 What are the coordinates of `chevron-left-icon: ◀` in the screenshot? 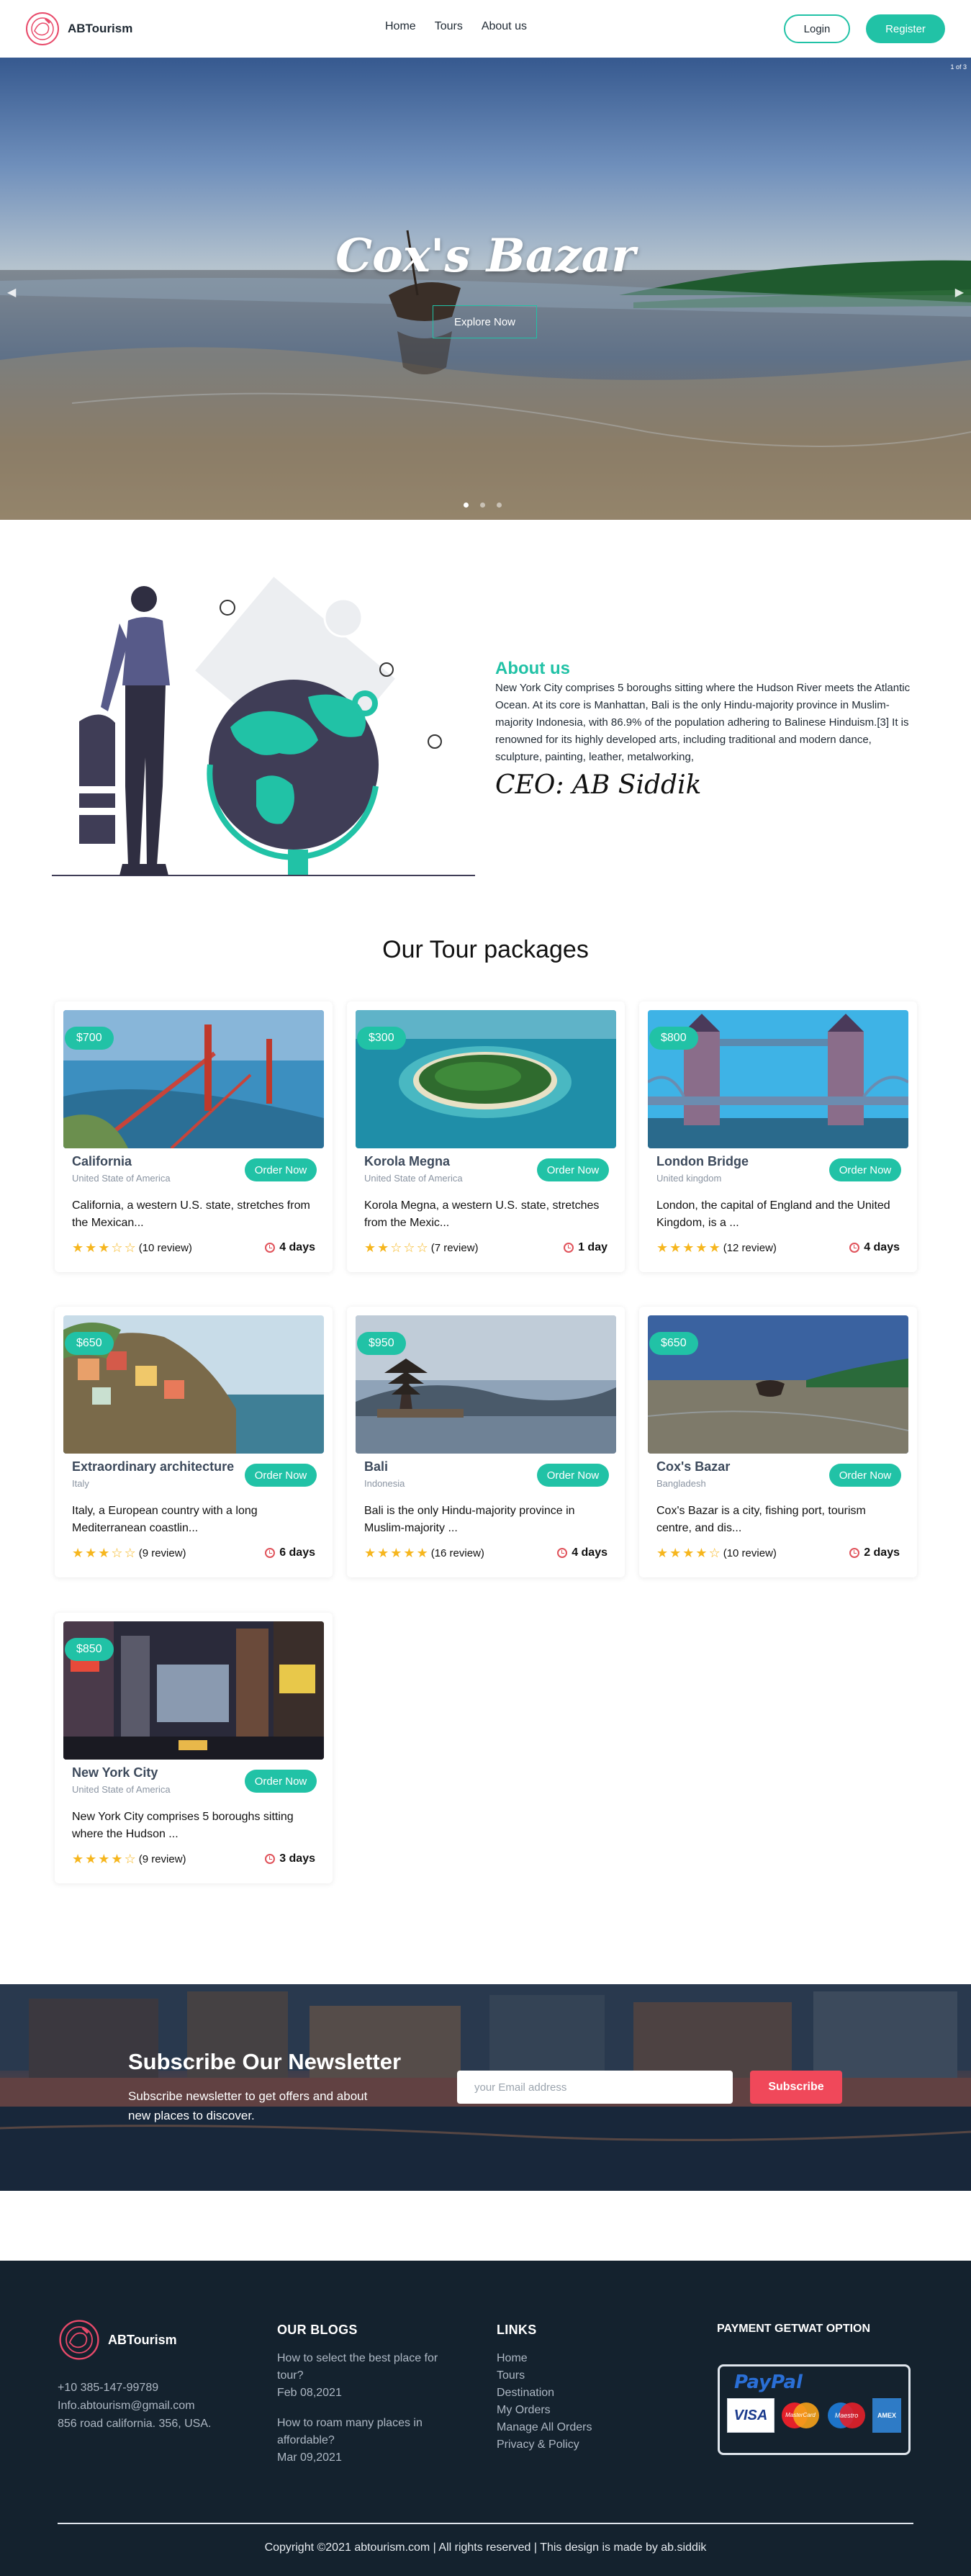 It's located at (11, 292).